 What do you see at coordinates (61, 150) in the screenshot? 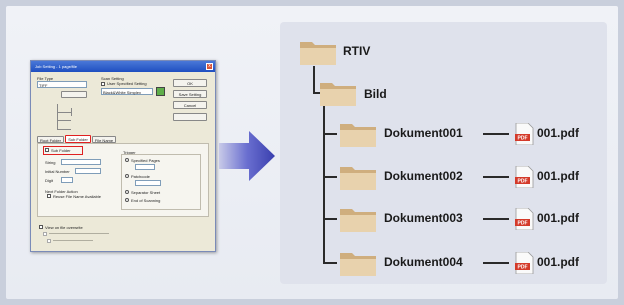
I see `sub-folder-check-label: Sub Folder` at bounding box center [61, 150].